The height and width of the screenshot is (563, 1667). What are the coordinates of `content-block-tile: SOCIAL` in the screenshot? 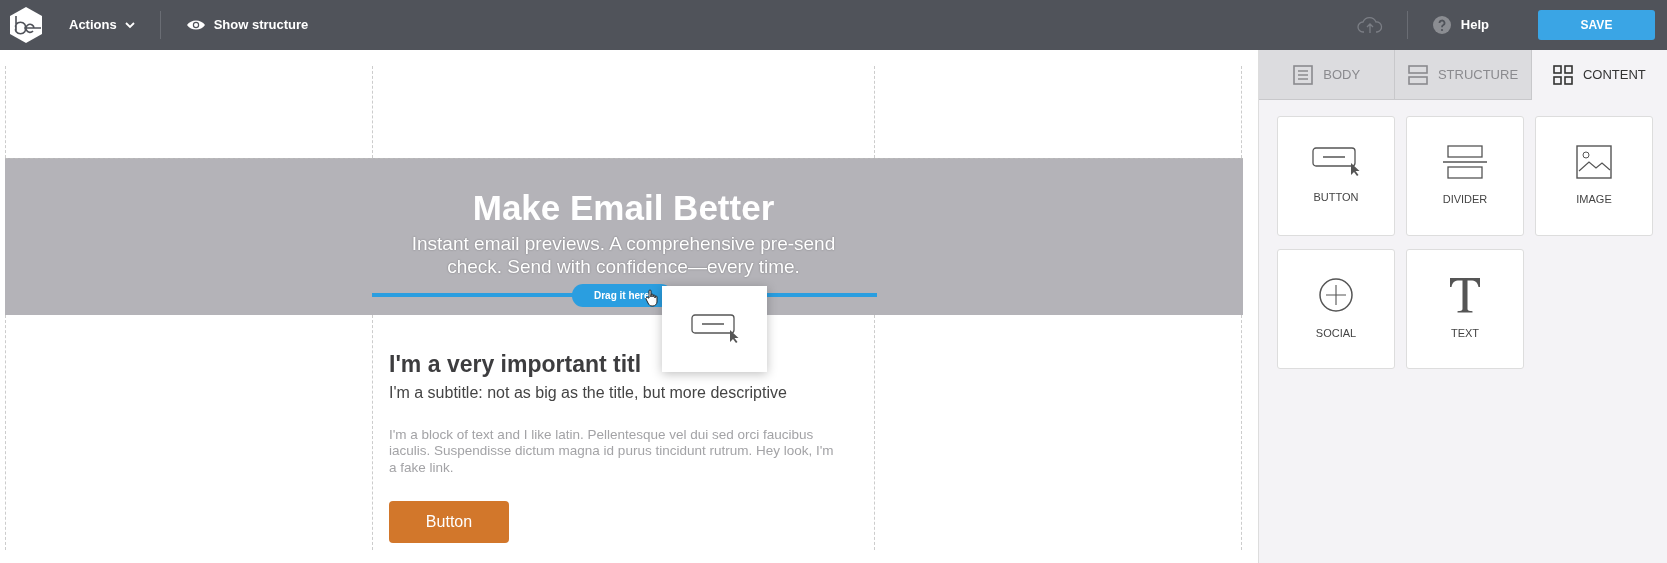 It's located at (1336, 309).